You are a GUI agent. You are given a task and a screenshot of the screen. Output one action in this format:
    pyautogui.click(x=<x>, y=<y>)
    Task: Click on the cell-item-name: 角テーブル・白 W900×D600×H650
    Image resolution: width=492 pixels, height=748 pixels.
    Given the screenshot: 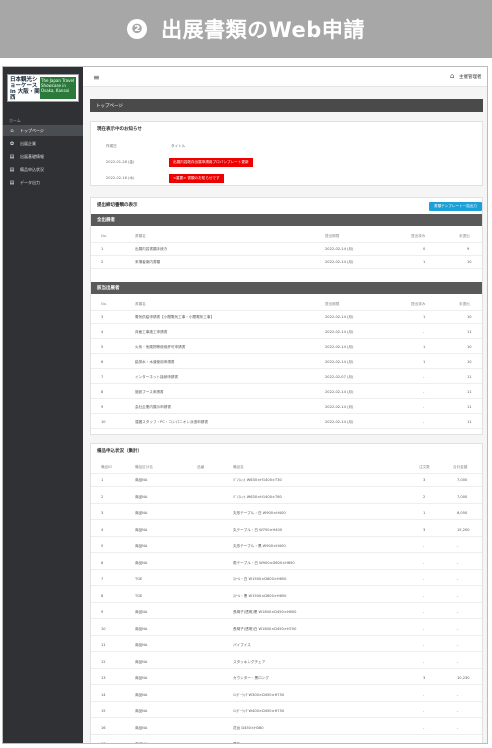 What is the action you would take?
    pyautogui.click(x=264, y=562)
    